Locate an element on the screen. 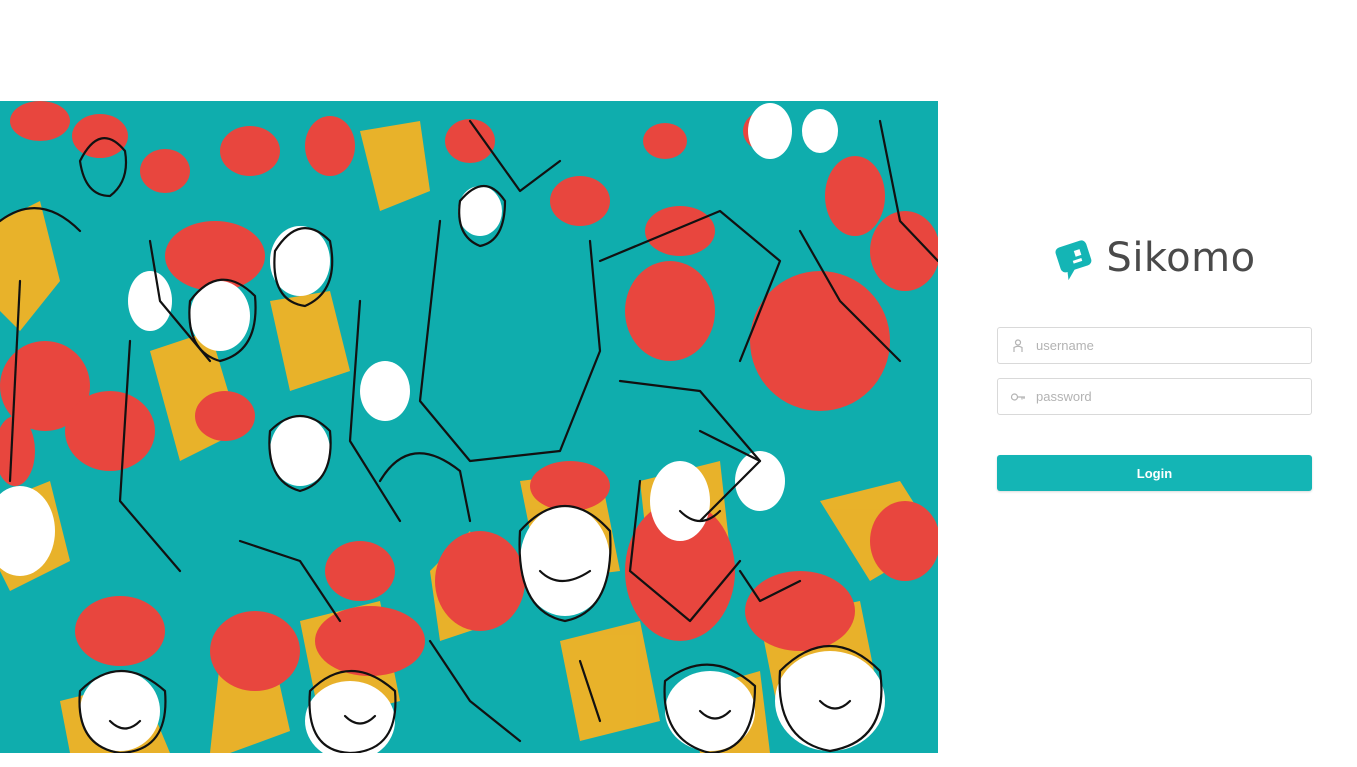  brand: Sikomo is located at coordinates (1154, 258).